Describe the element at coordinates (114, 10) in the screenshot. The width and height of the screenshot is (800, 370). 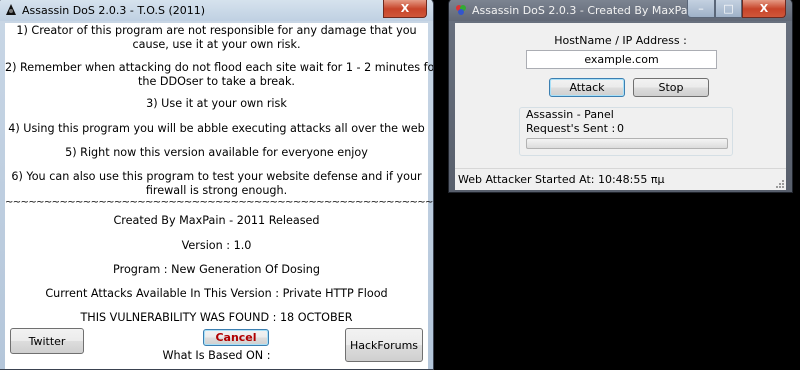
I see `tos-window-title: Assassin DoS 2.0.3 - T.O.S (2011)` at that location.